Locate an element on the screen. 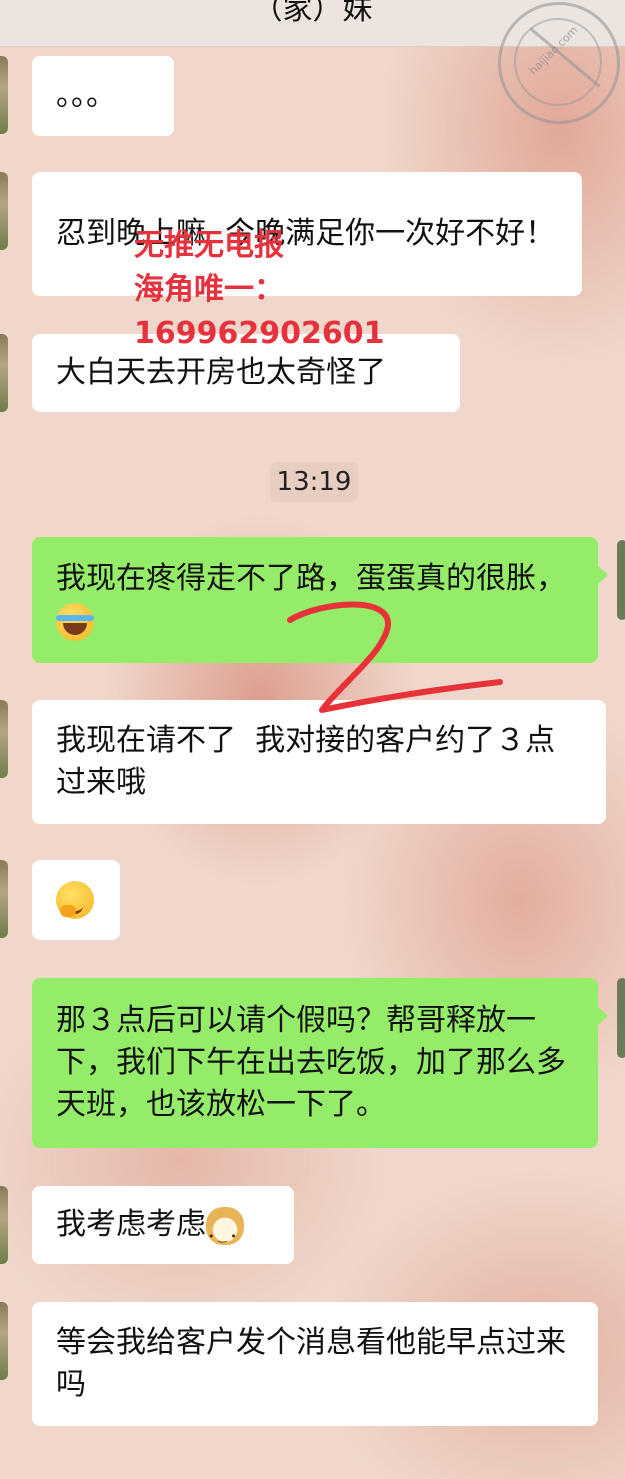  watermark-stamp-inner-ring is located at coordinates (558, 62).